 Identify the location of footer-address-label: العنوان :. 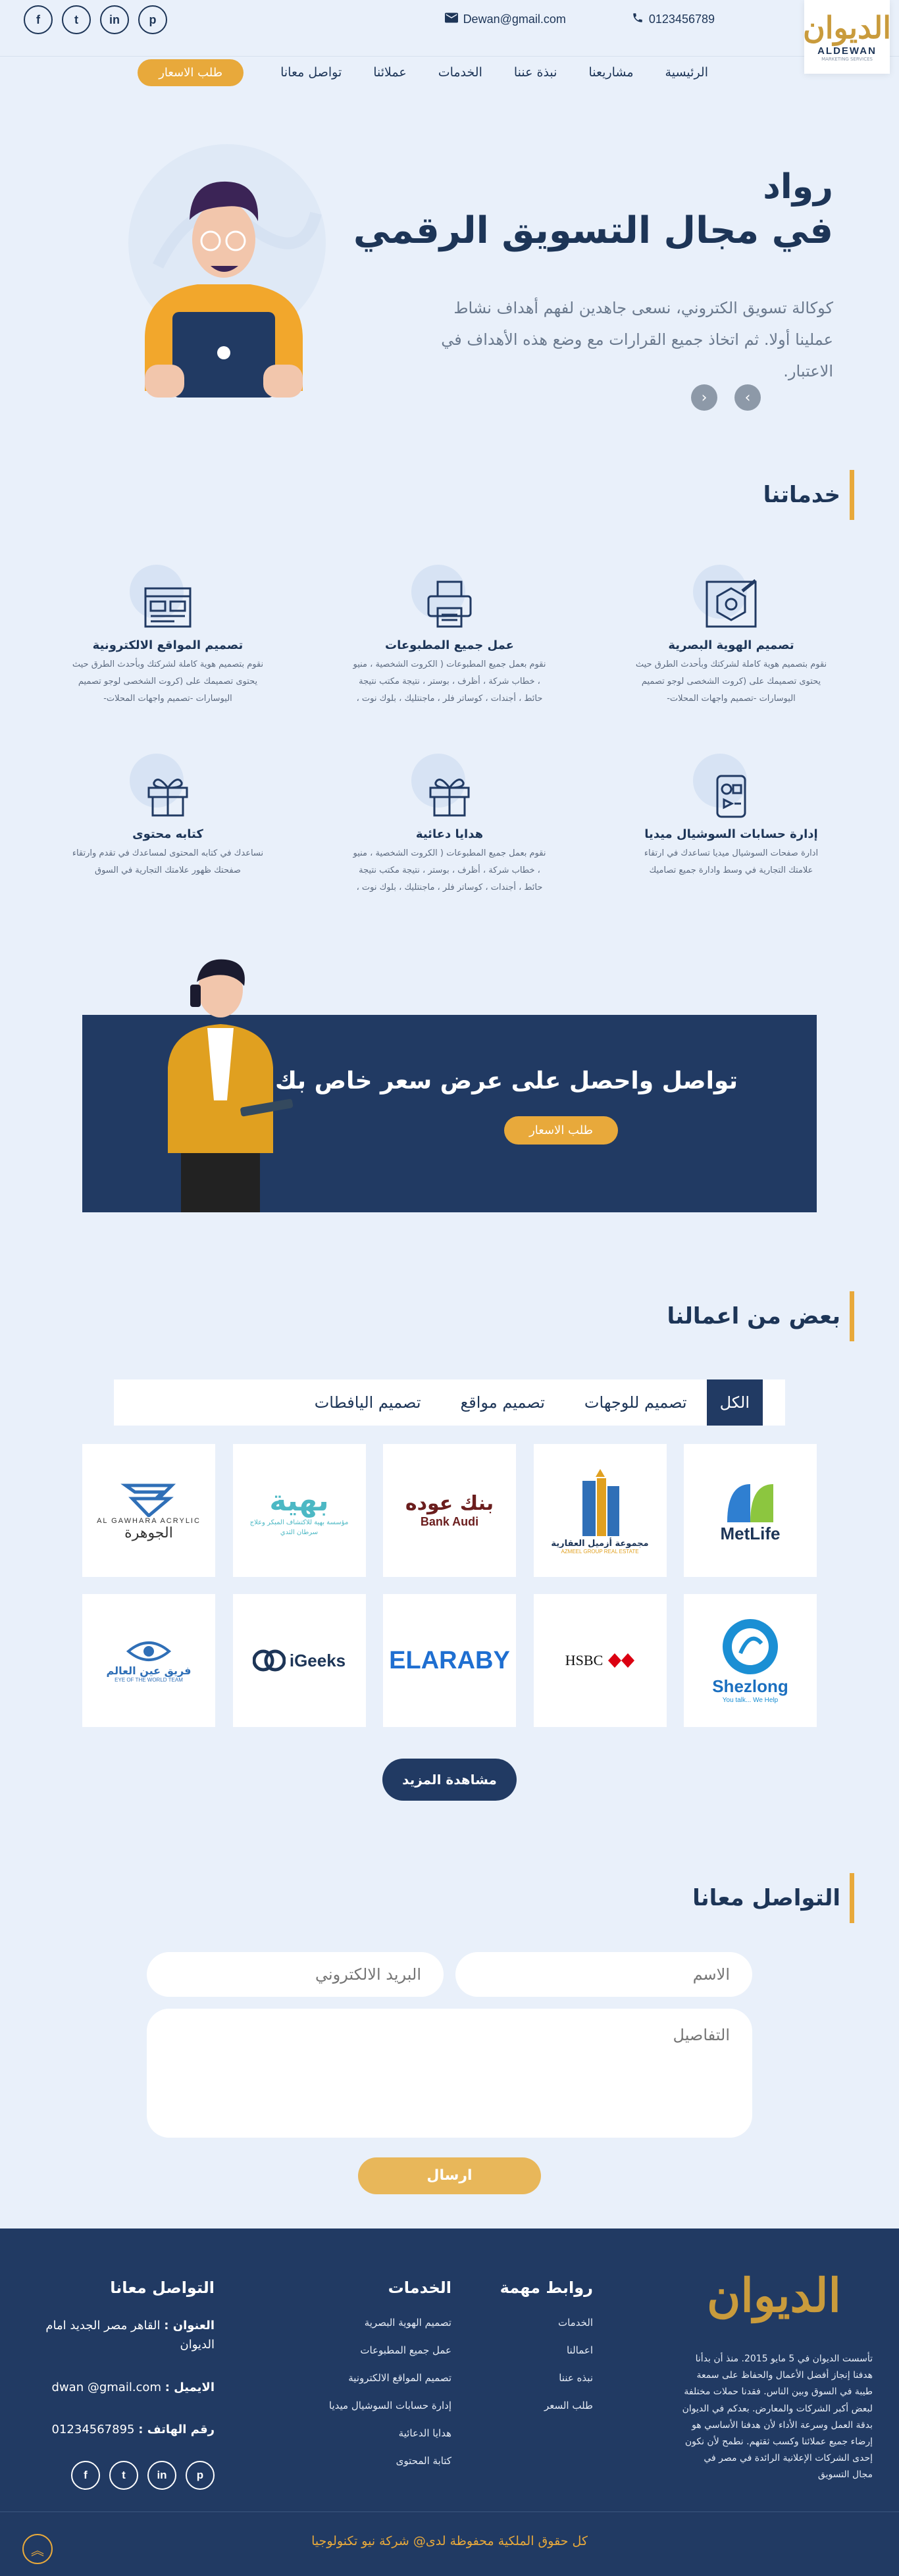
(189, 2325).